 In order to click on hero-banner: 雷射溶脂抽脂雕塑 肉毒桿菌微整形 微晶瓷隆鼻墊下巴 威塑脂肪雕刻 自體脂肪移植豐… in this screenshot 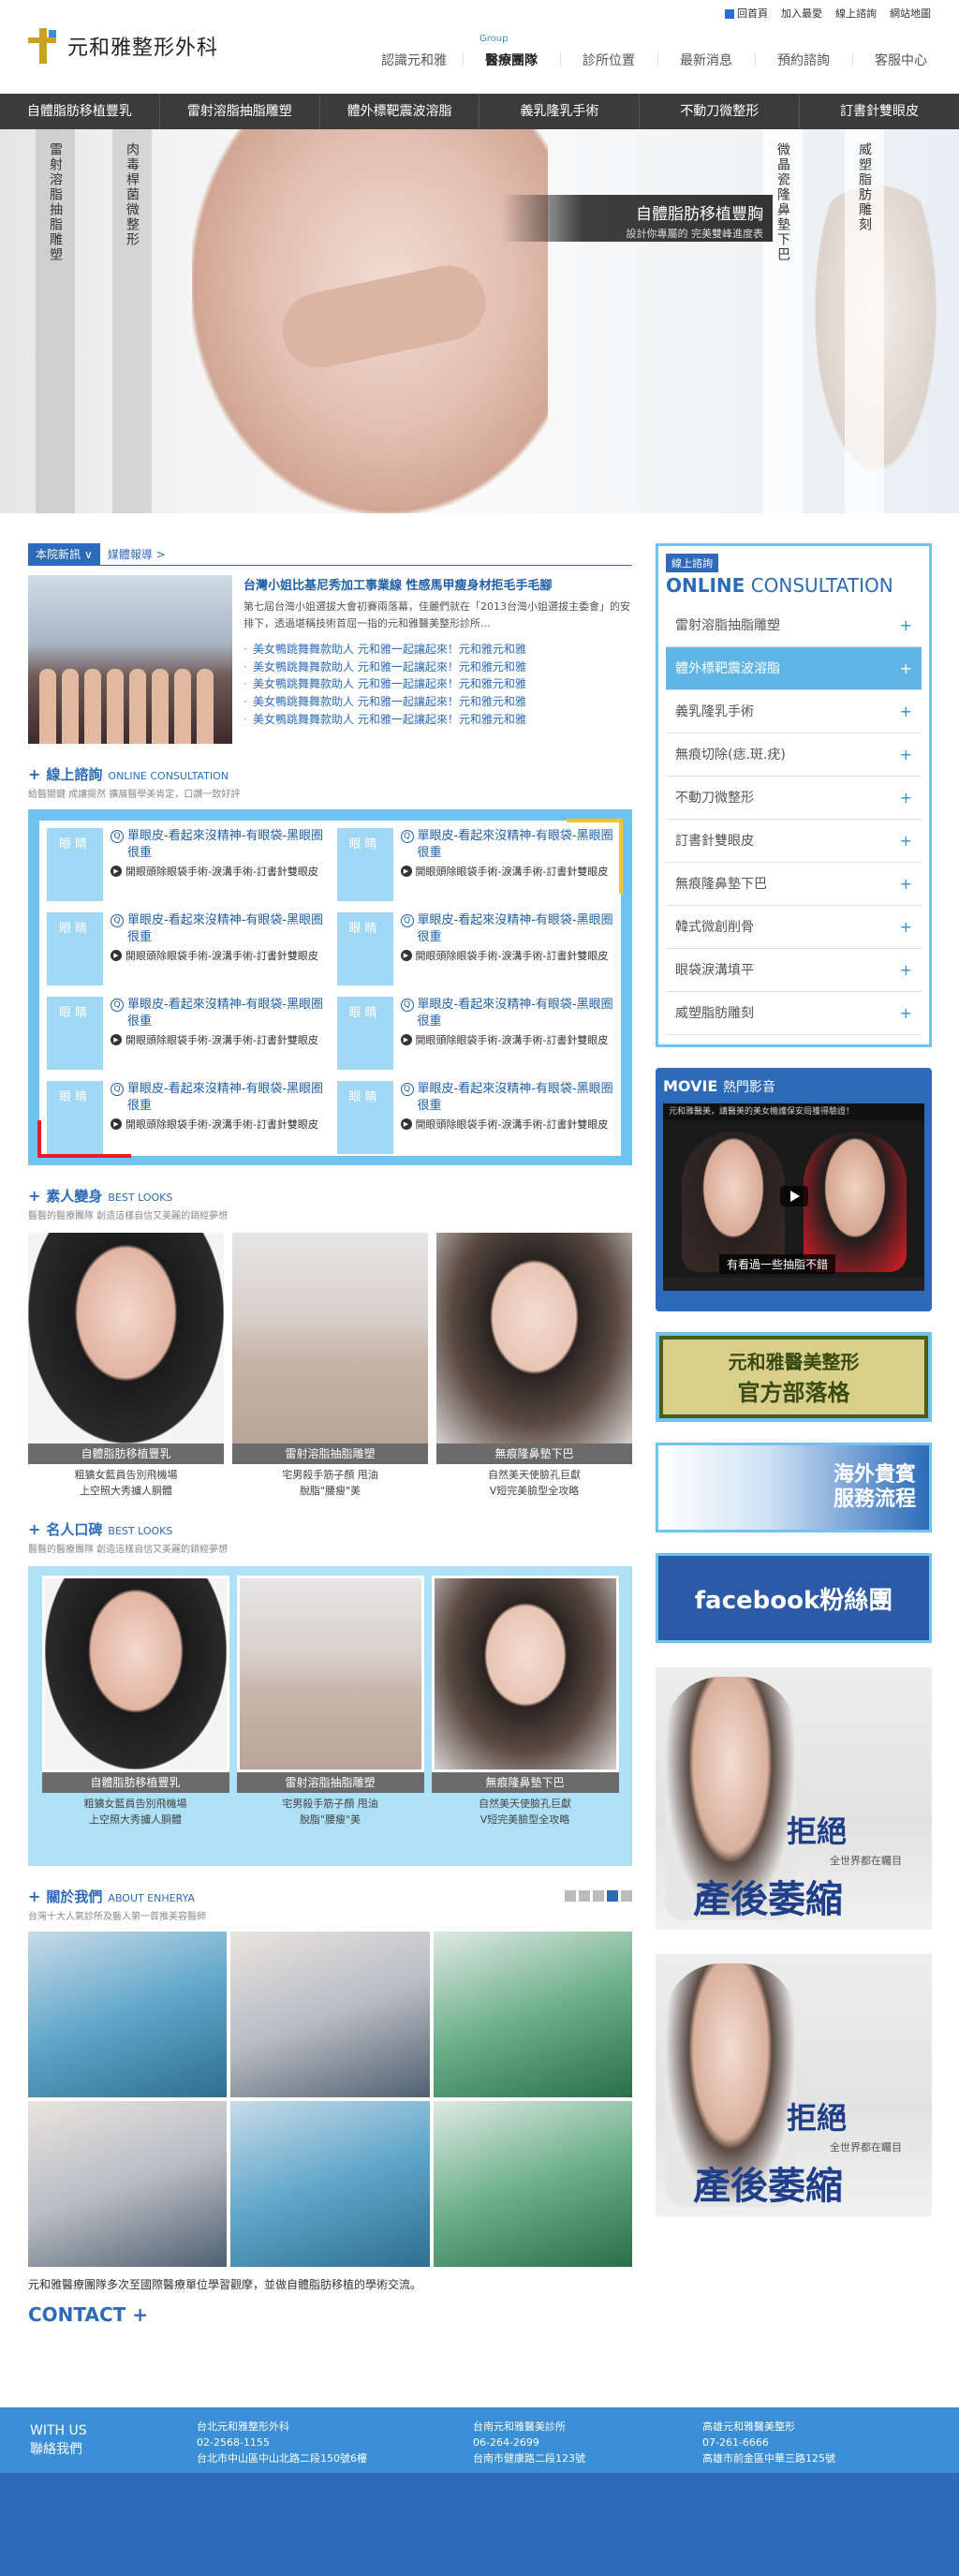, I will do `click(479, 321)`.